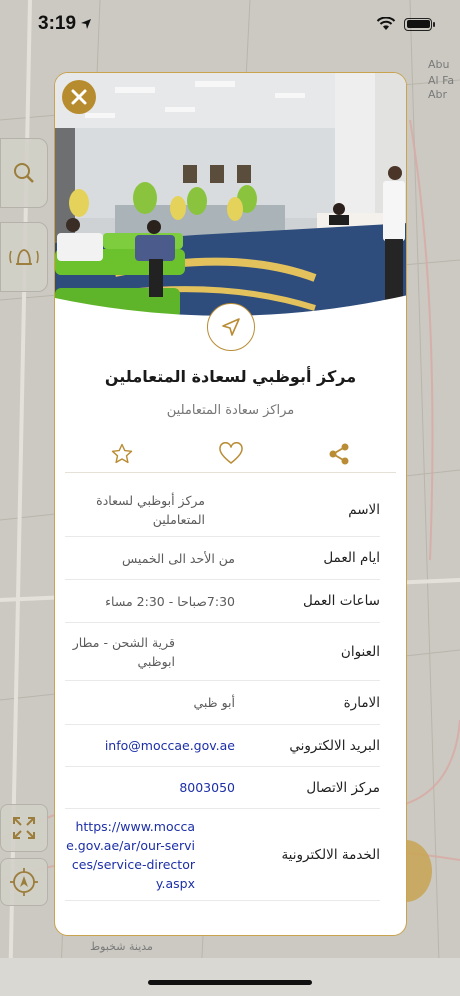  I want to click on detail-row-hours: 7:30صباحا - 2:30 مساء ساعات العمل, so click(222, 601).